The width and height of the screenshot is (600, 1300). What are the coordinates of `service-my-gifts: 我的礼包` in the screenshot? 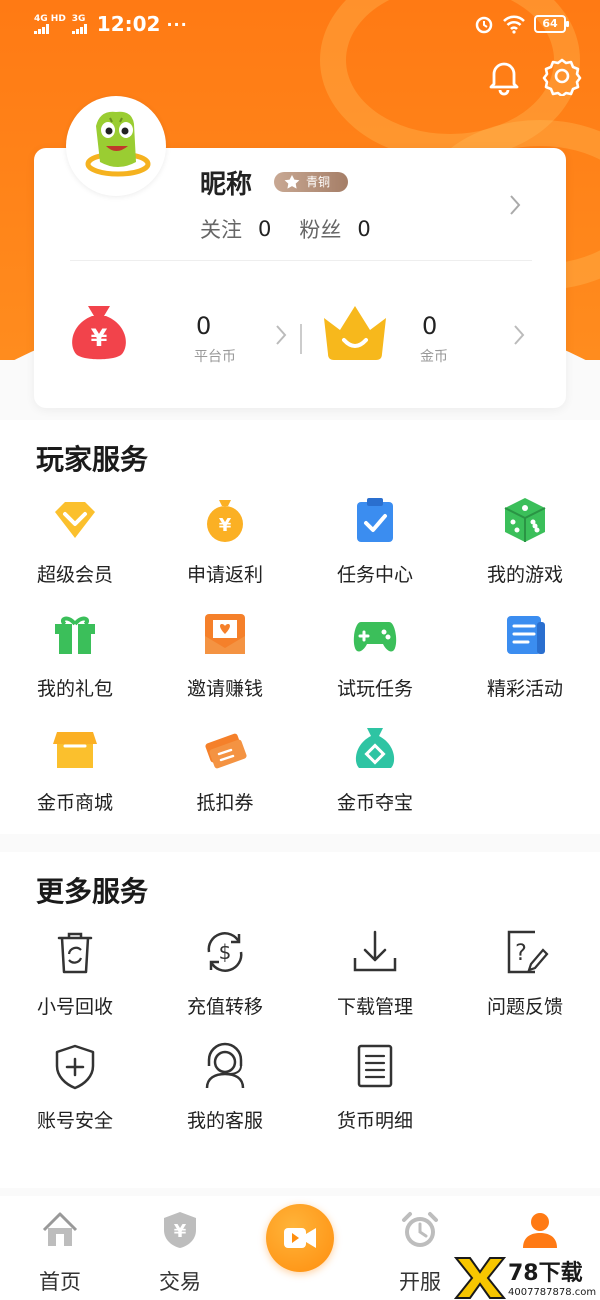 It's located at (75, 660).